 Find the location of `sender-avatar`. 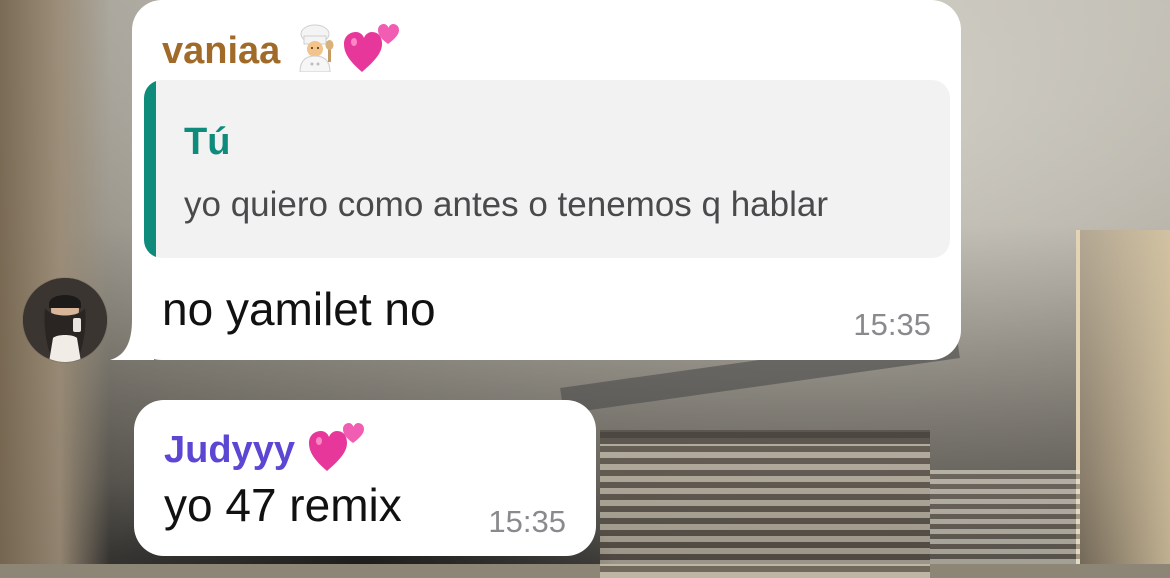

sender-avatar is located at coordinates (65, 320).